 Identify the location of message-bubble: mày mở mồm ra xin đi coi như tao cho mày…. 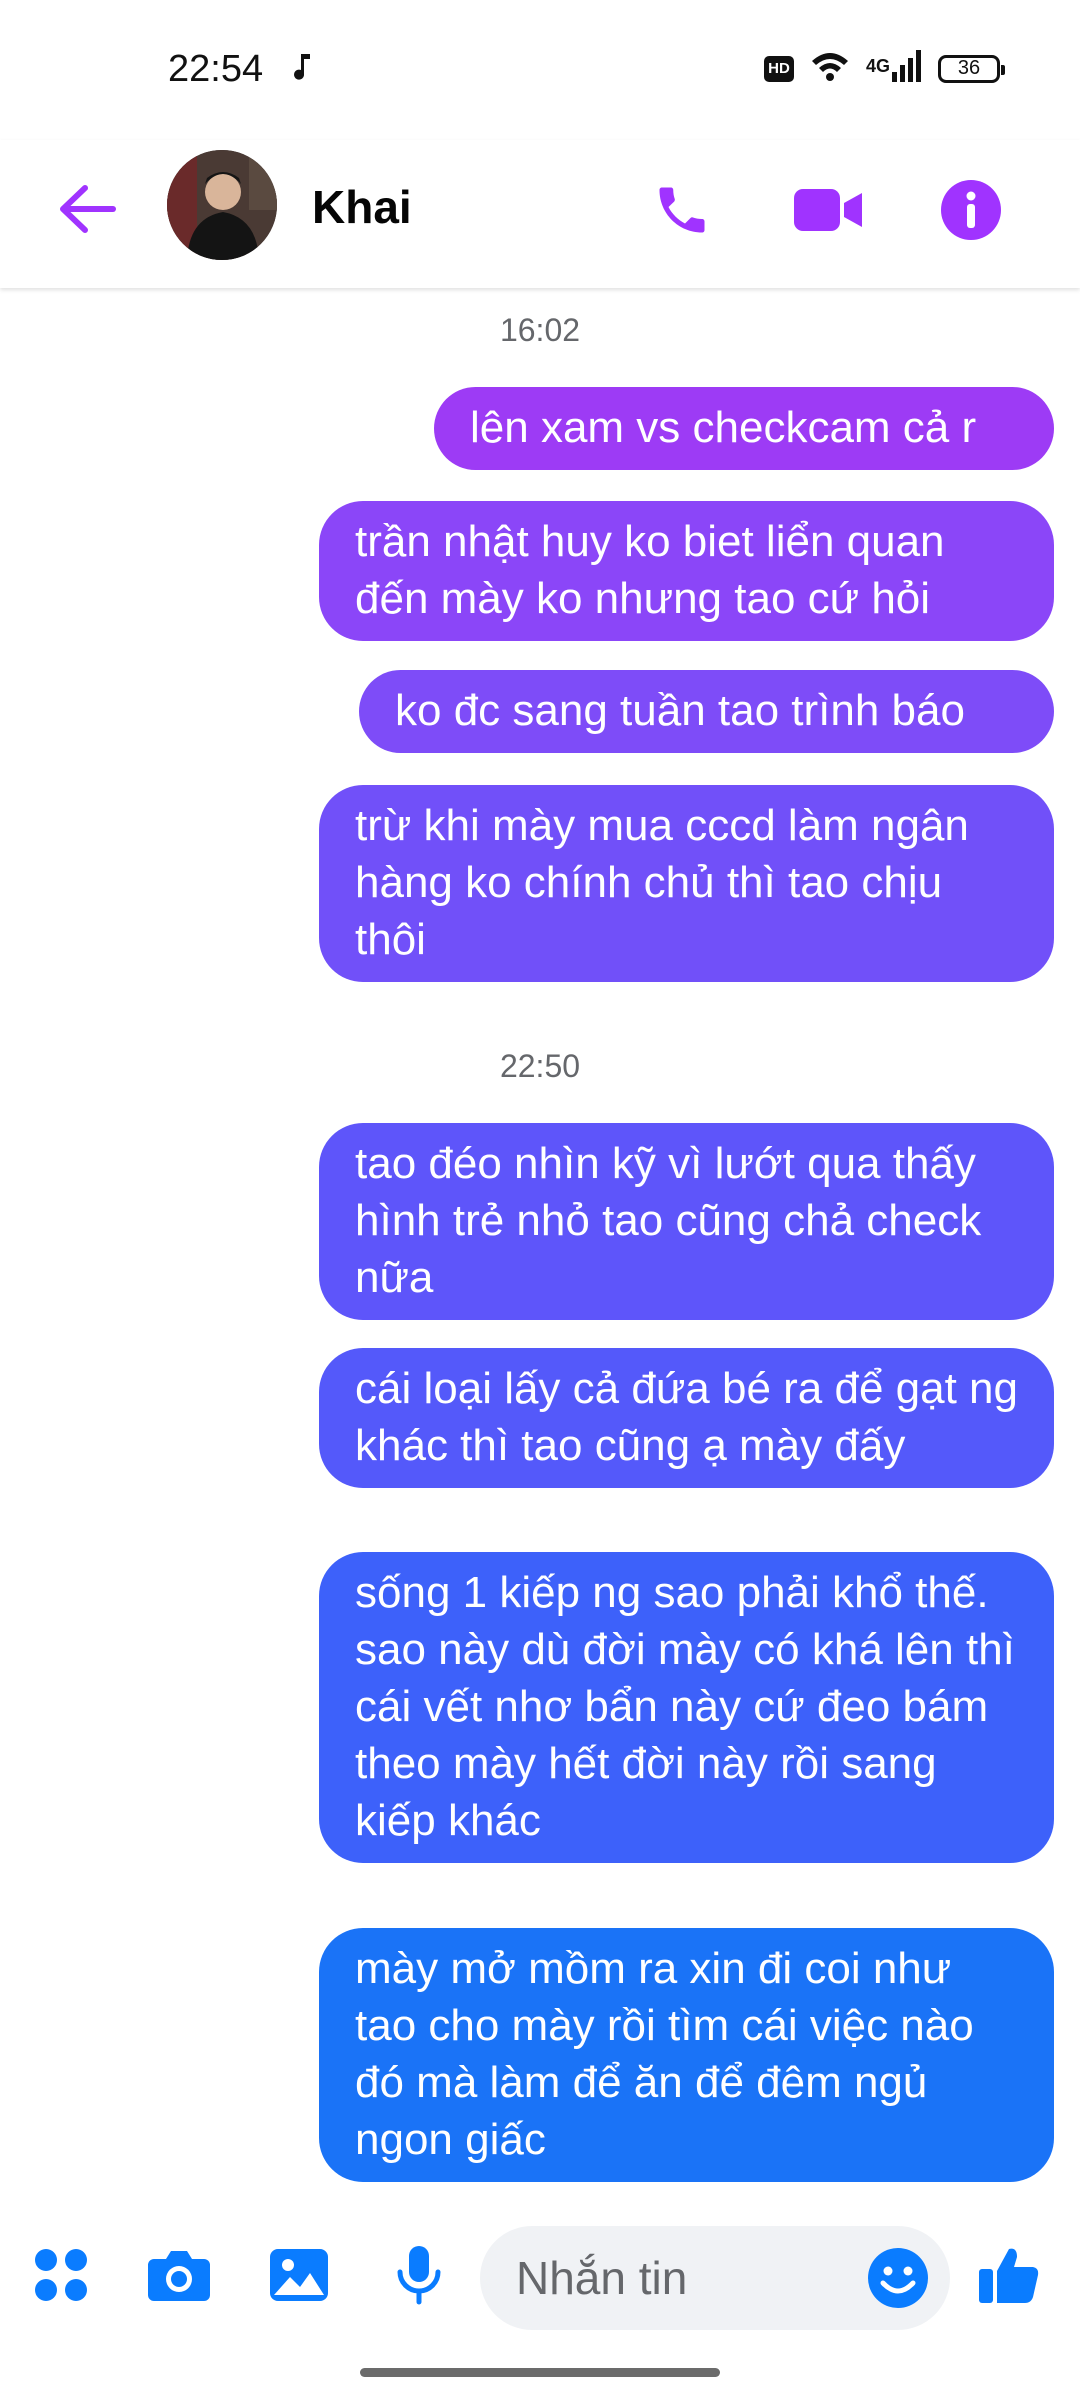
(686, 2055).